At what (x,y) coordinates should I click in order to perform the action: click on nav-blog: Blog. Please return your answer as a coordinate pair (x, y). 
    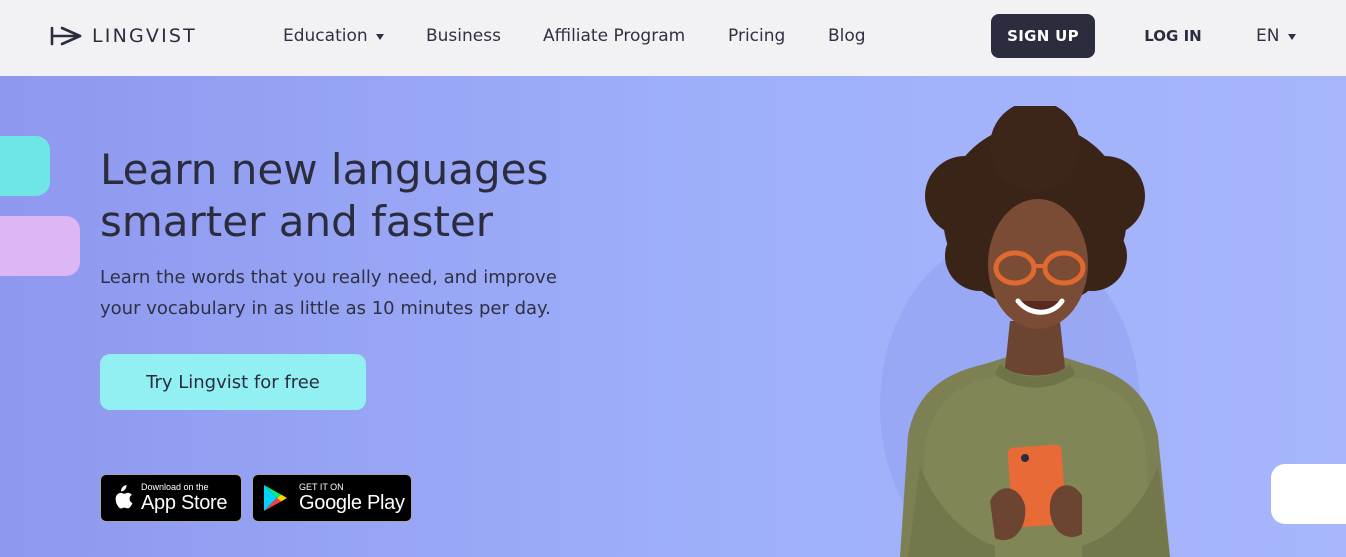
    Looking at the image, I should click on (847, 36).